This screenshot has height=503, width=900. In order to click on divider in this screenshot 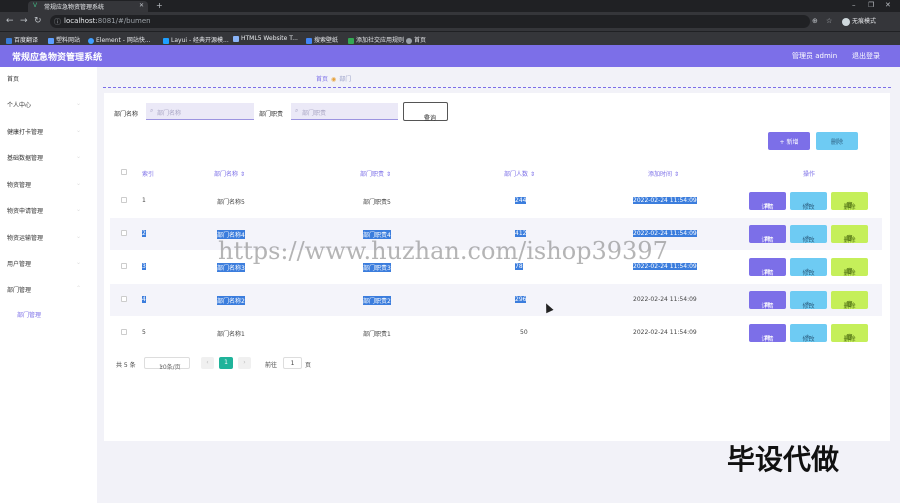, I will do `click(497, 87)`.